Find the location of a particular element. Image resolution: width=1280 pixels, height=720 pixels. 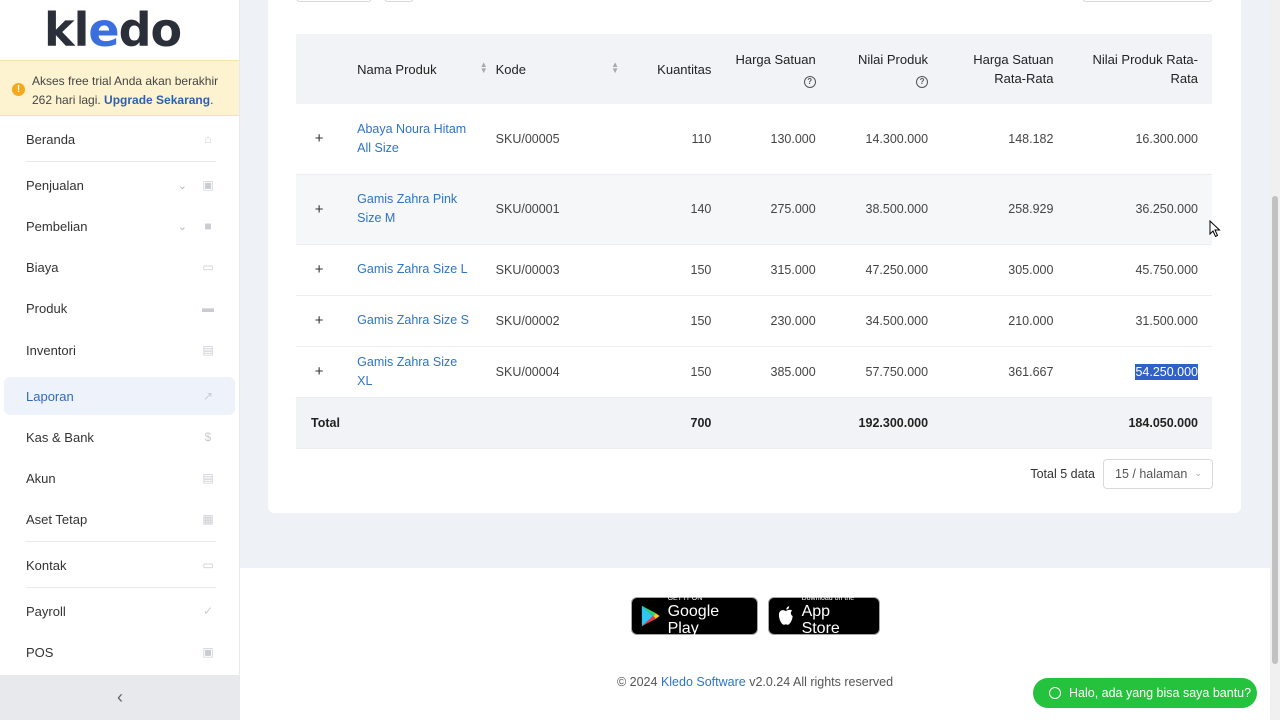

chart-icon: ↗ is located at coordinates (208, 396).